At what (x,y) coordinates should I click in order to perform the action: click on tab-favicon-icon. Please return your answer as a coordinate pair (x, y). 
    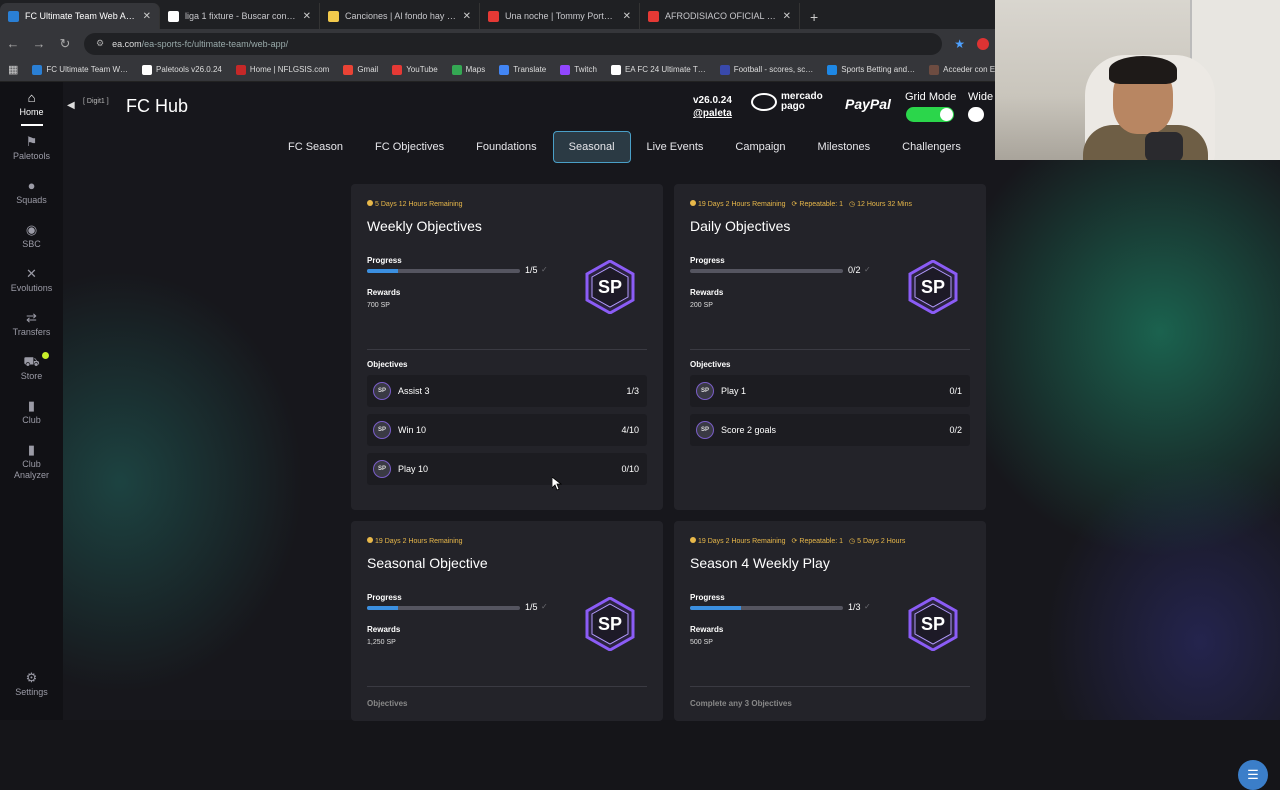
    Looking at the image, I should click on (493, 16).